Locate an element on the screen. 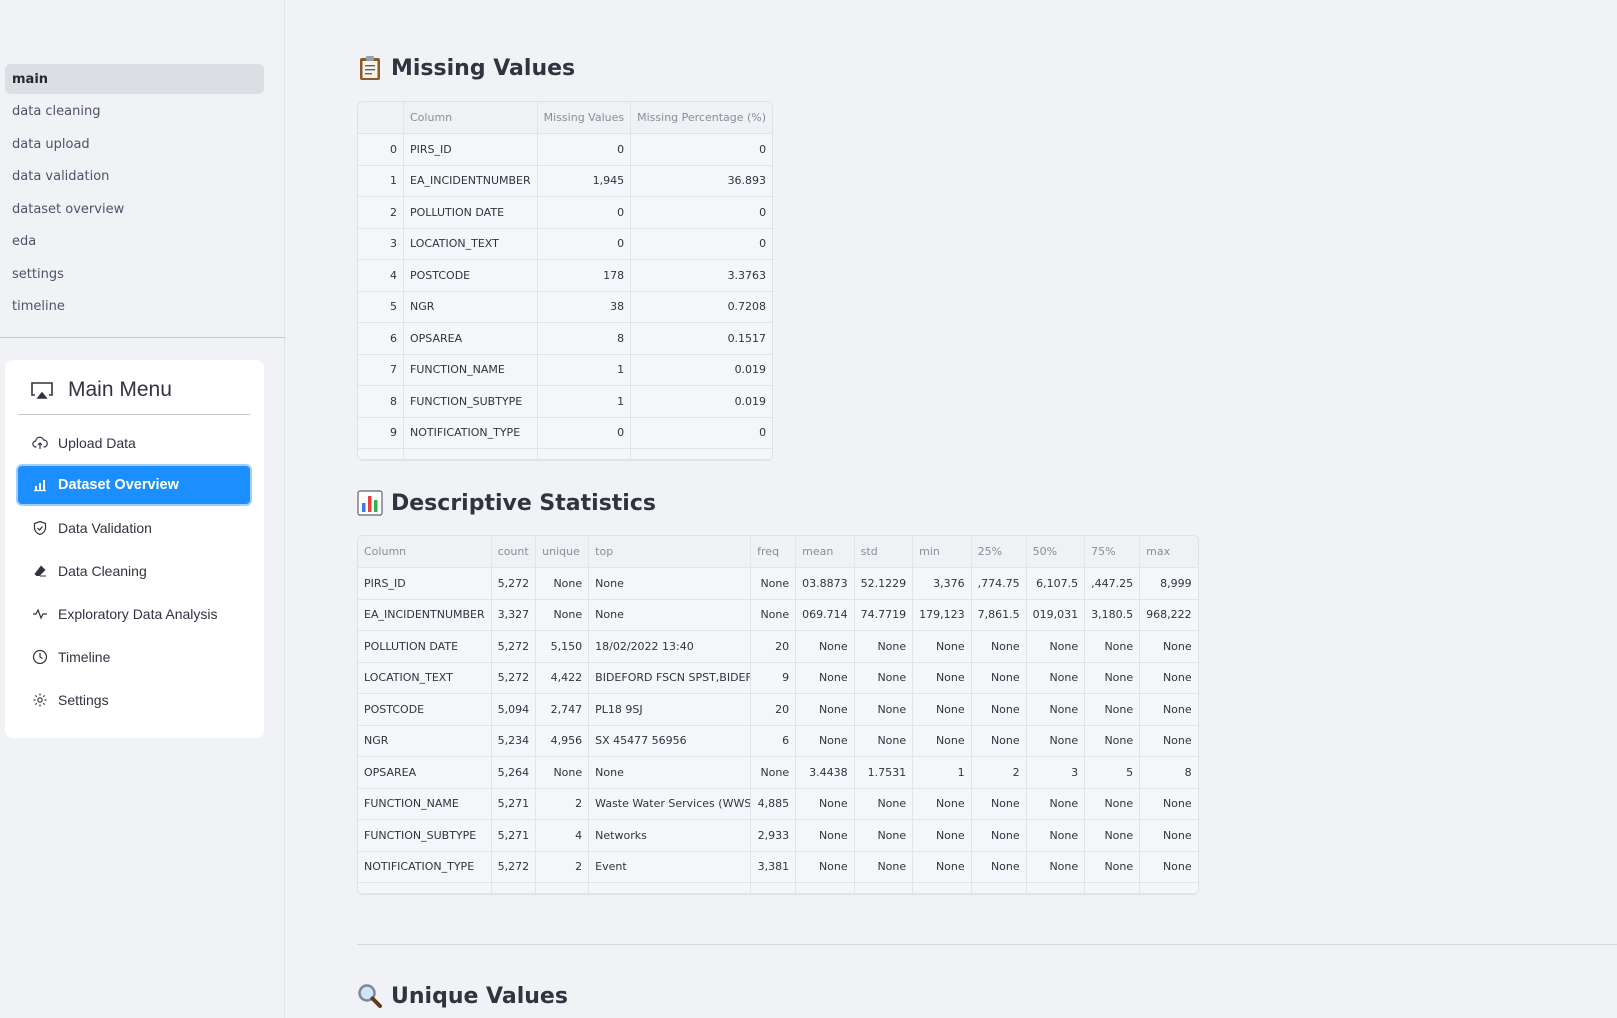  min-header: min is located at coordinates (942, 552).